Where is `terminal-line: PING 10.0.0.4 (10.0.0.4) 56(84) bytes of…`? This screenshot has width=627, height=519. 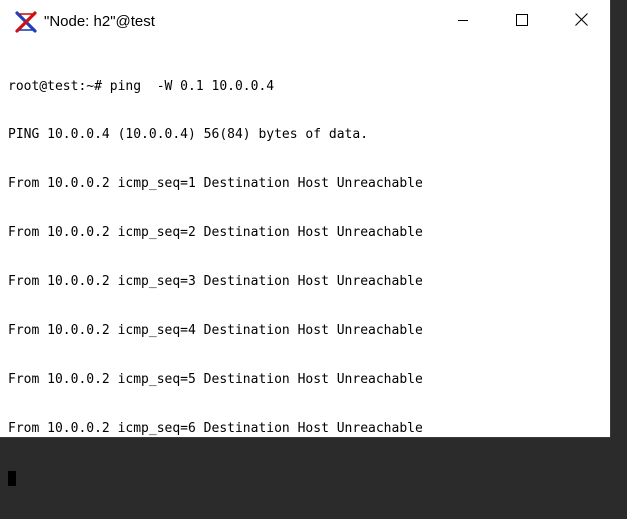
terminal-line: PING 10.0.0.4 (10.0.0.4) 56(84) bytes of… is located at coordinates (188, 135).